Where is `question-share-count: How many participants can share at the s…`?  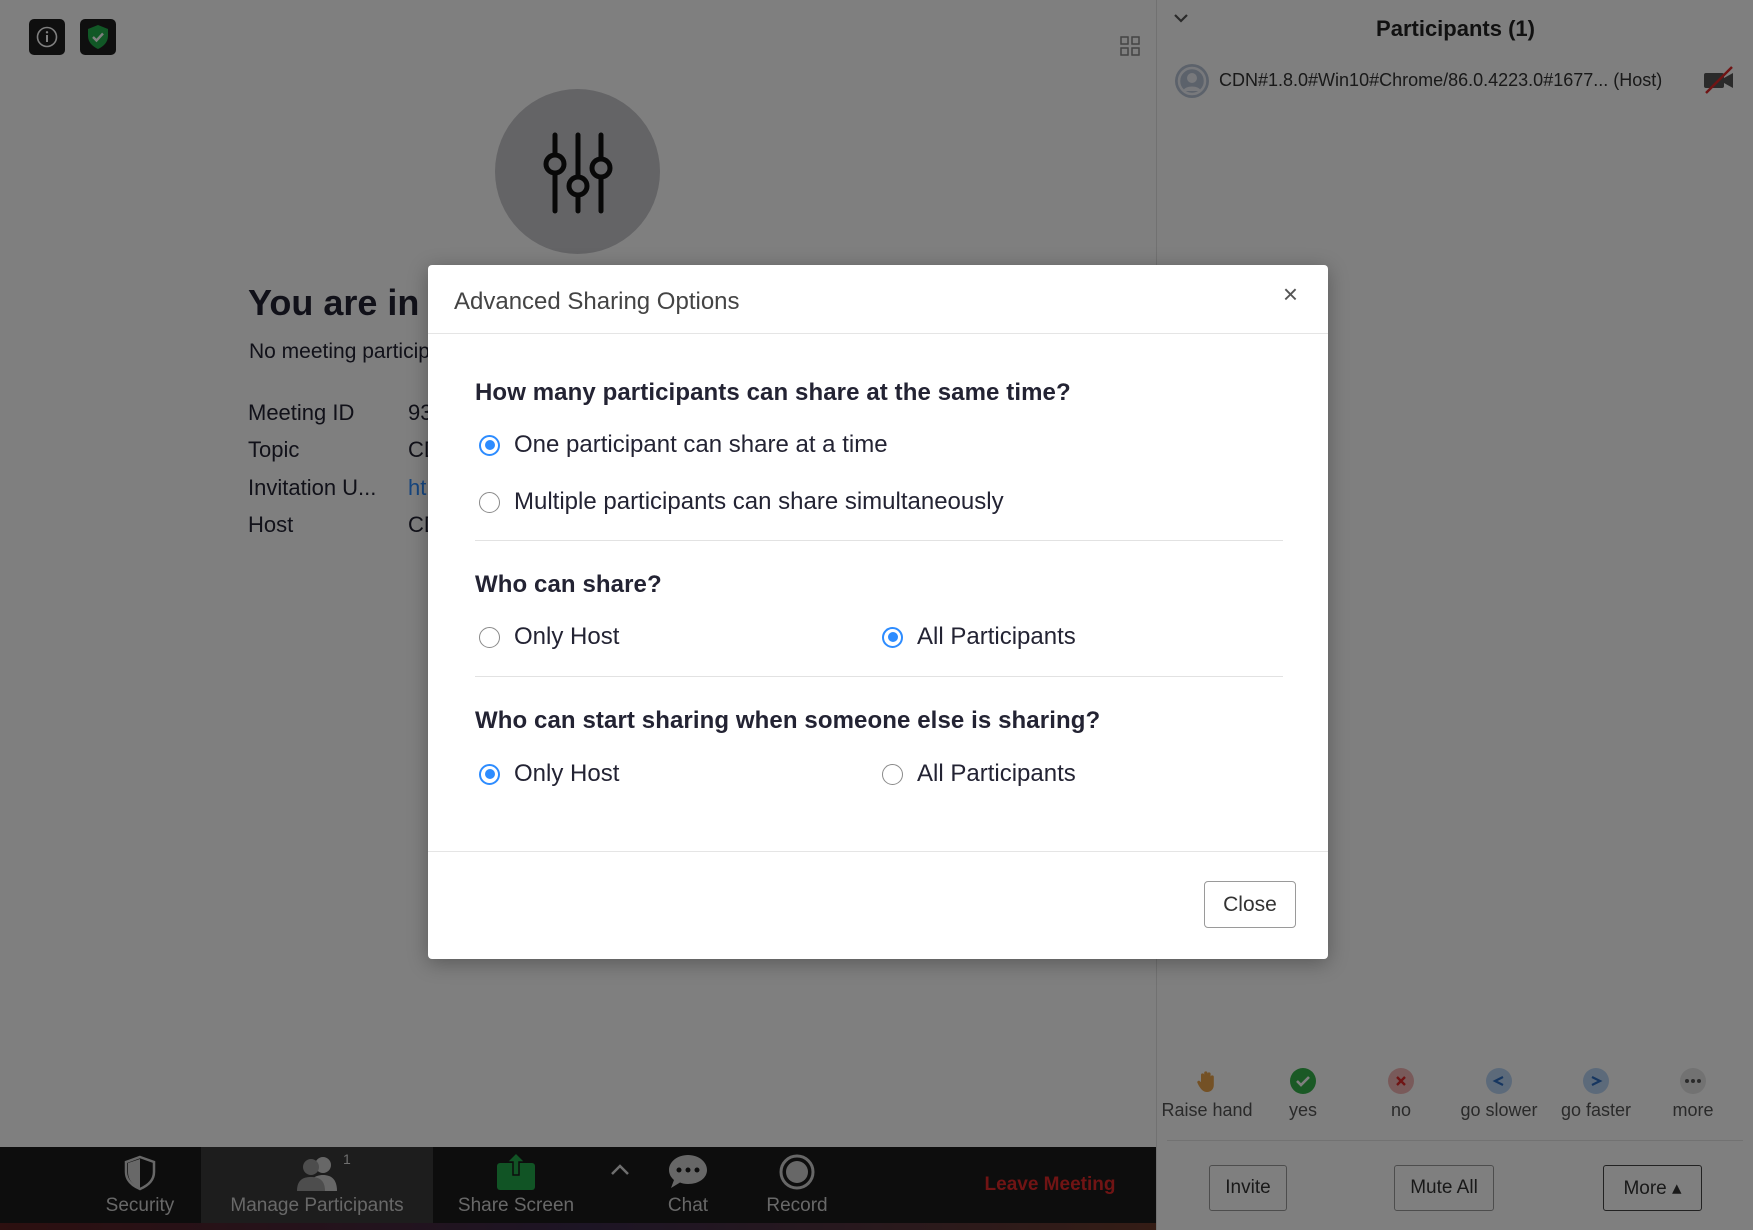
question-share-count: How many participants can share at the s… is located at coordinates (773, 392).